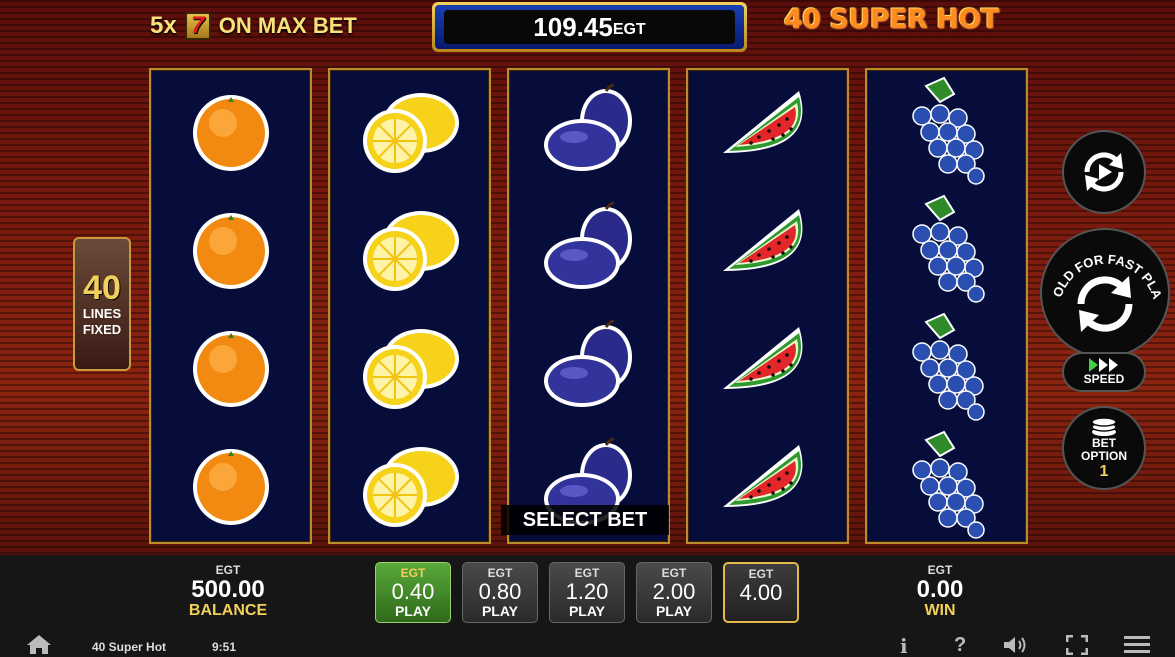 This screenshot has width=1175, height=657. I want to click on bet-value: 1.20, so click(587, 591).